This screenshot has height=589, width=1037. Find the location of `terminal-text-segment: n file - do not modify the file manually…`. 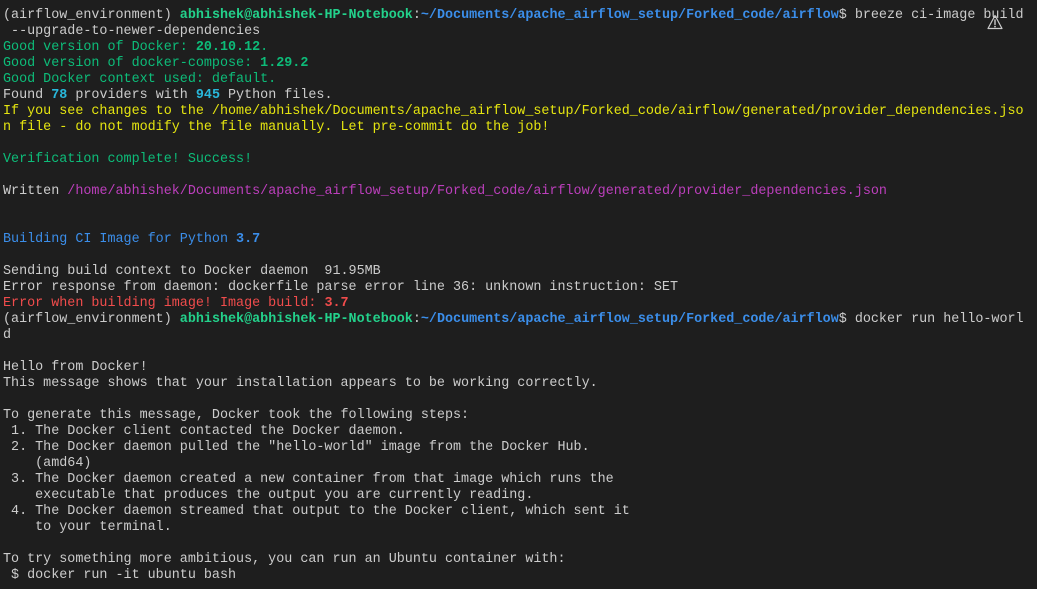

terminal-text-segment: n file - do not modify the file manually… is located at coordinates (276, 127).